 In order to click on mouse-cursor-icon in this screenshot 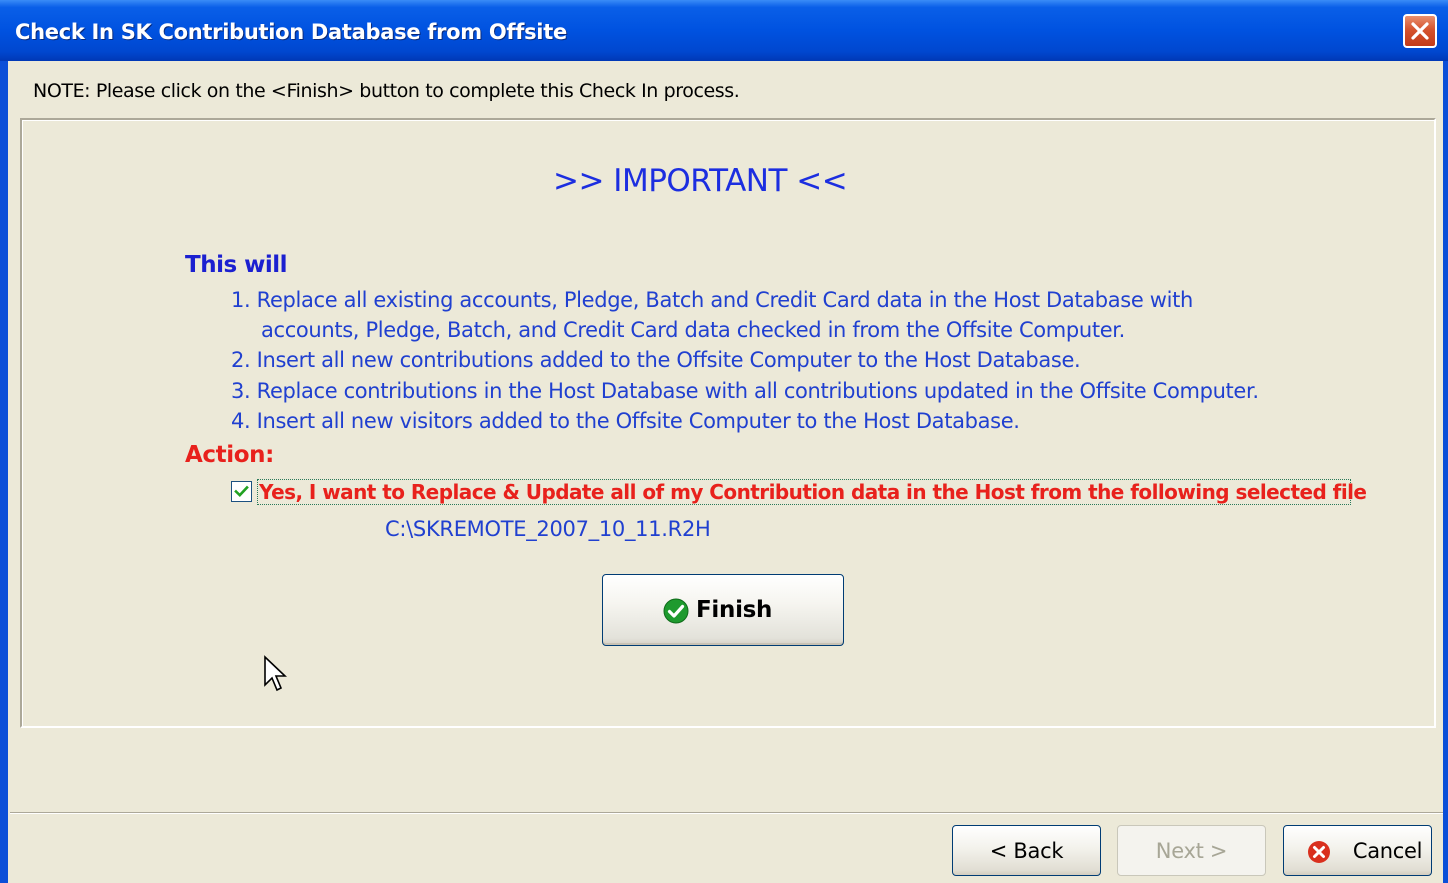, I will do `click(276, 673)`.